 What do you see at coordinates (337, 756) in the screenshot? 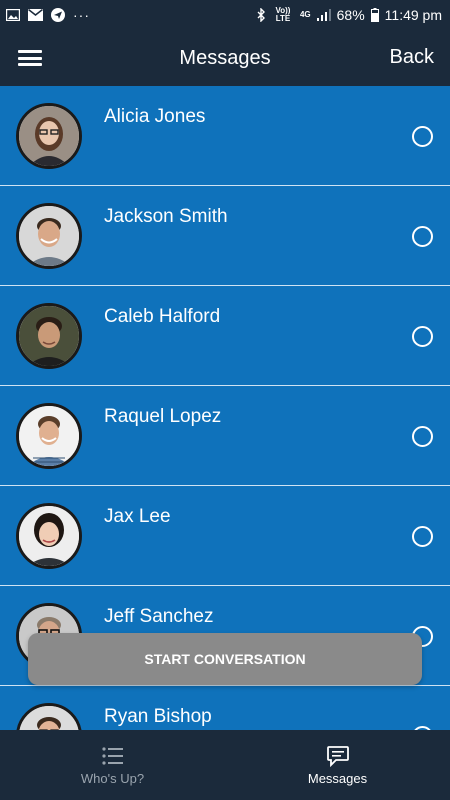
I see `chat-icon` at bounding box center [337, 756].